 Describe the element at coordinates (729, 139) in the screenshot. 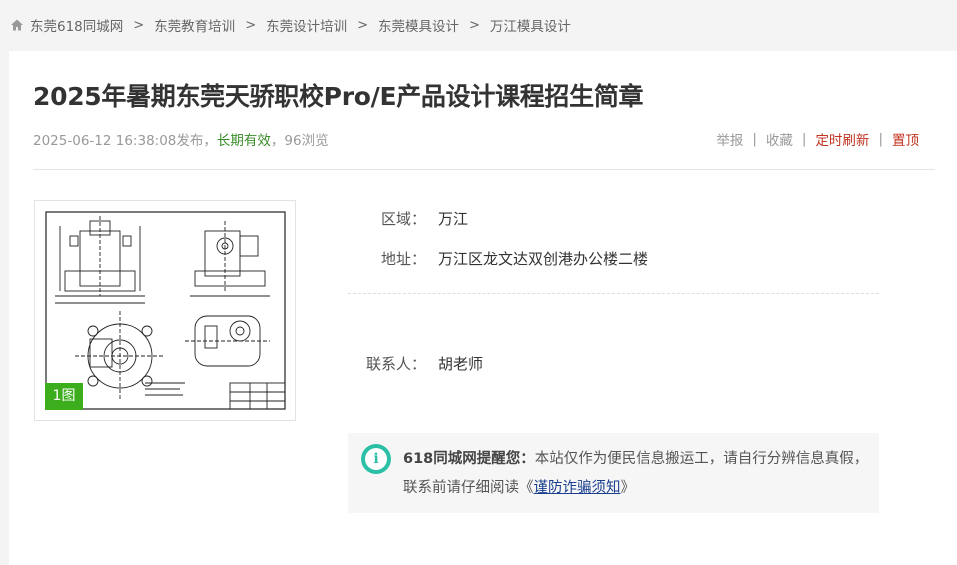

I see `report-link: 举报` at that location.